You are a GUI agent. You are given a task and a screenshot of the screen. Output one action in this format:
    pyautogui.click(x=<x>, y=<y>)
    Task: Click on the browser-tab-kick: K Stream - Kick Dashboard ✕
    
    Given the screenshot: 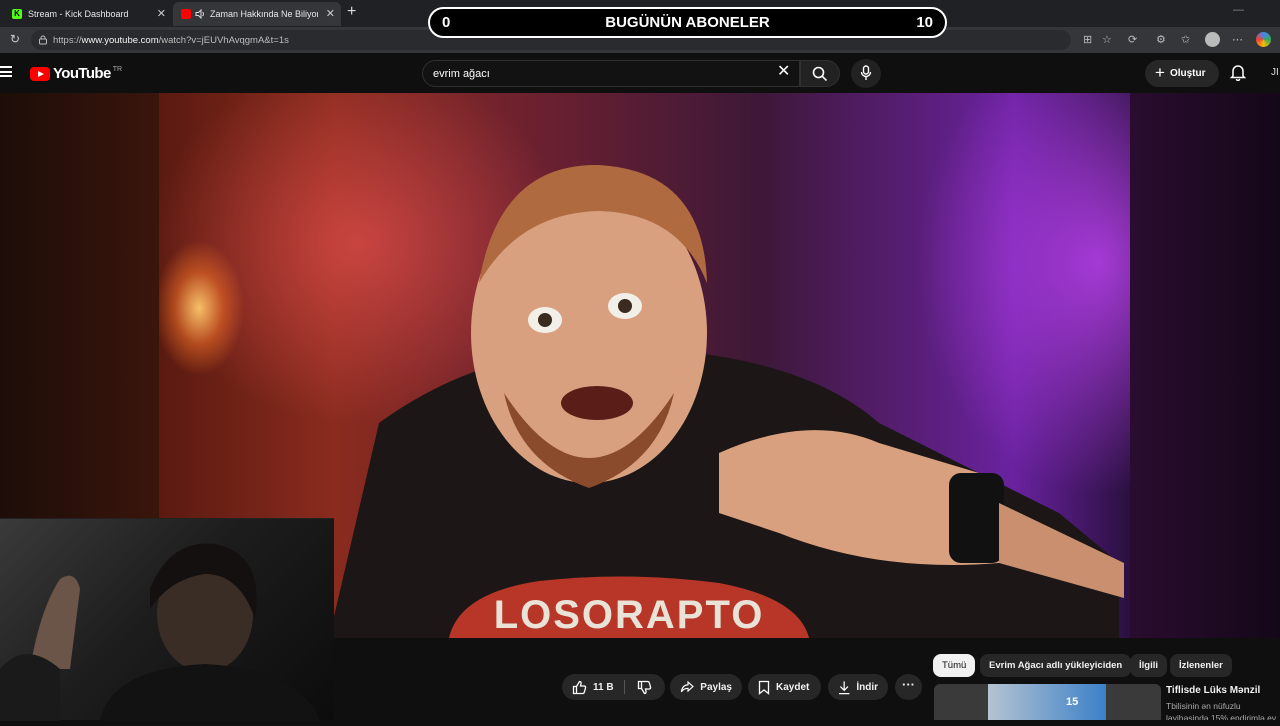 What is the action you would take?
    pyautogui.click(x=88, y=14)
    